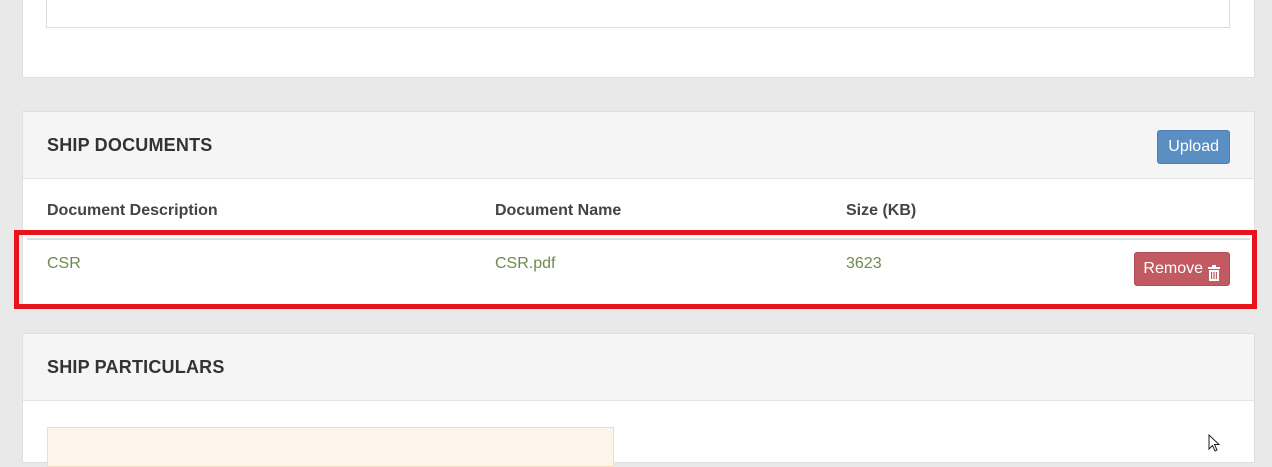 The width and height of the screenshot is (1272, 467). Describe the element at coordinates (638, 367) in the screenshot. I see `ship-particulars-heading: SHIP PARTICULARS` at that location.